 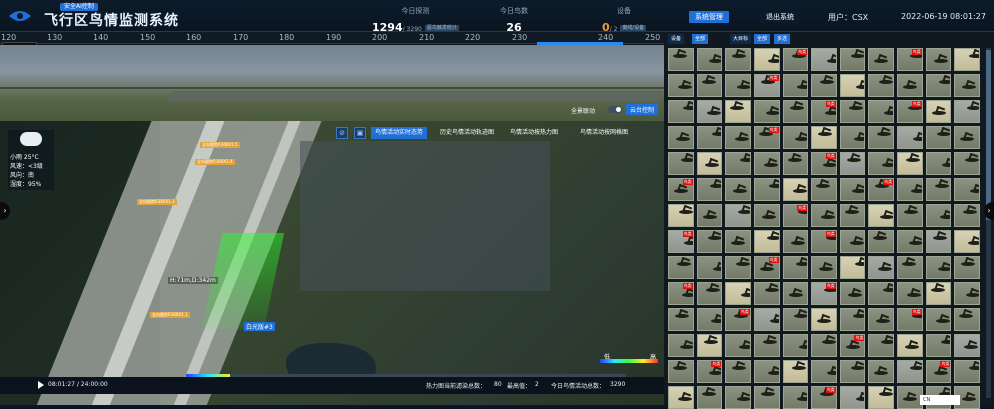 What do you see at coordinates (642, 109) in the screenshot?
I see `ptz-control-button: 云台控制` at bounding box center [642, 109].